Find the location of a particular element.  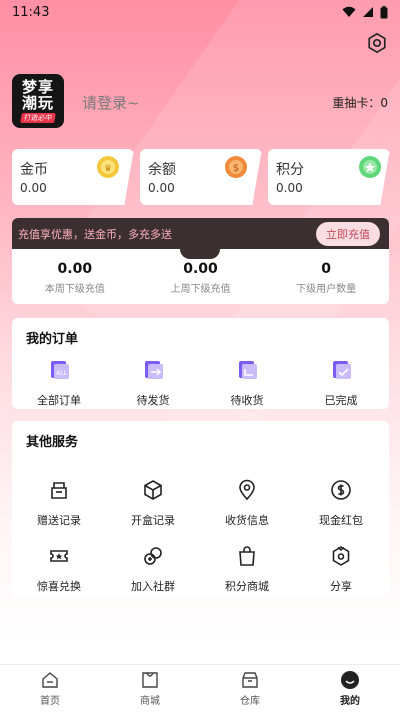

recharge-message: 充值享优惠，送金币，多充多送 is located at coordinates (95, 234).